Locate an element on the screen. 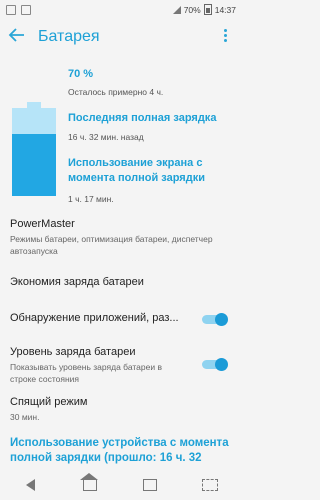 Image resolution: width=320 pixels, height=500 pixels. last-charge-title: Последняя полная зарядка is located at coordinates (142, 118).